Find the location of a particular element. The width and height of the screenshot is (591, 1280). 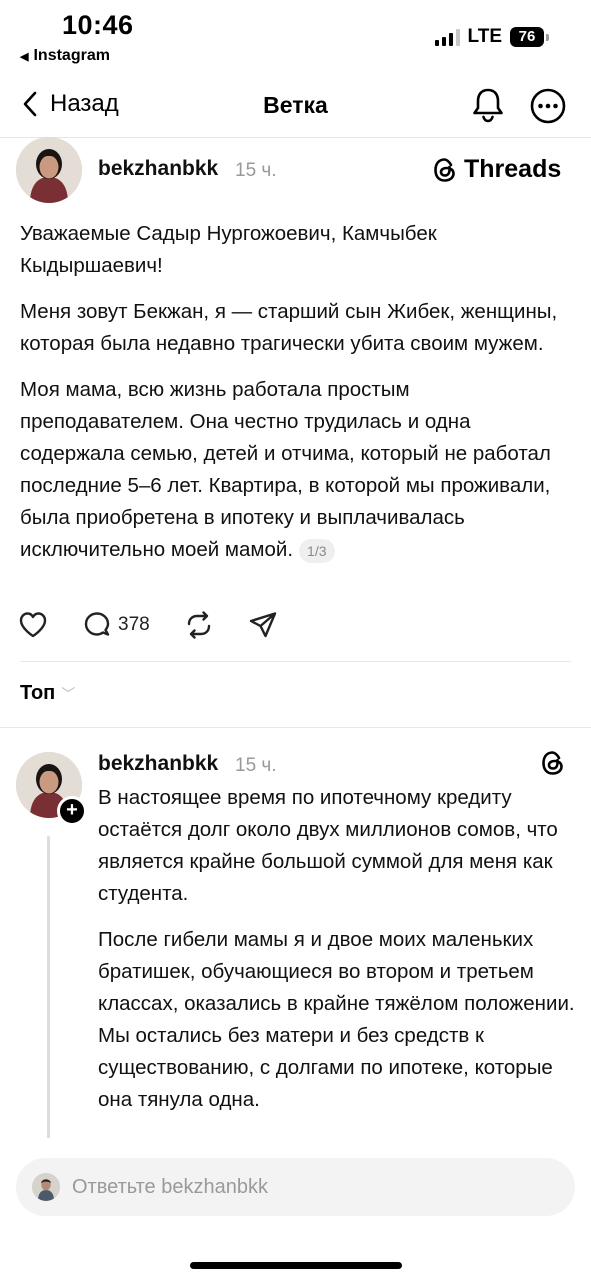

repost-icon is located at coordinates (199, 625).